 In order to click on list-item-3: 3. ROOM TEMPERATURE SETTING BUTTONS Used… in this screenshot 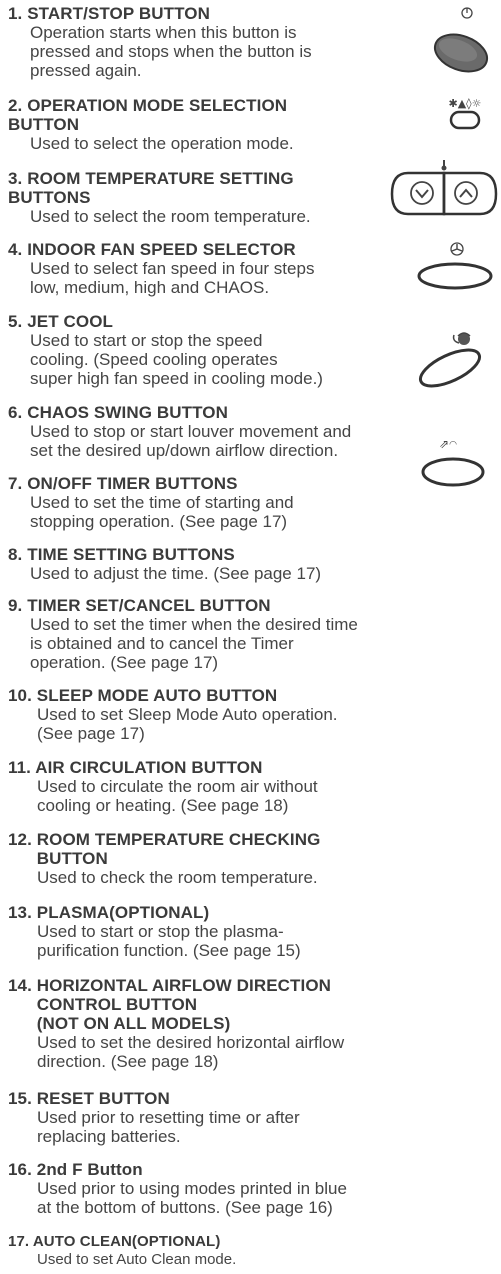, I will do `click(218, 197)`.